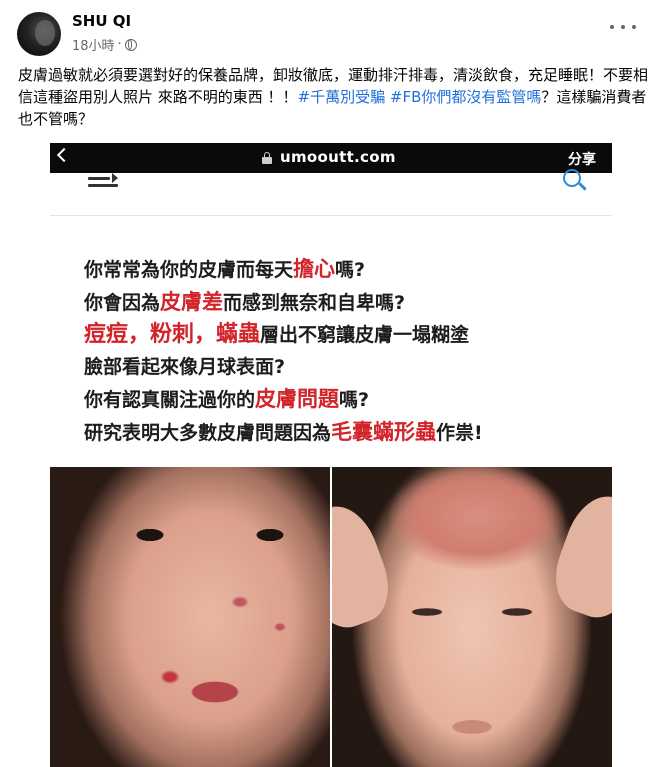  I want to click on post-time: 18小時, so click(93, 44).